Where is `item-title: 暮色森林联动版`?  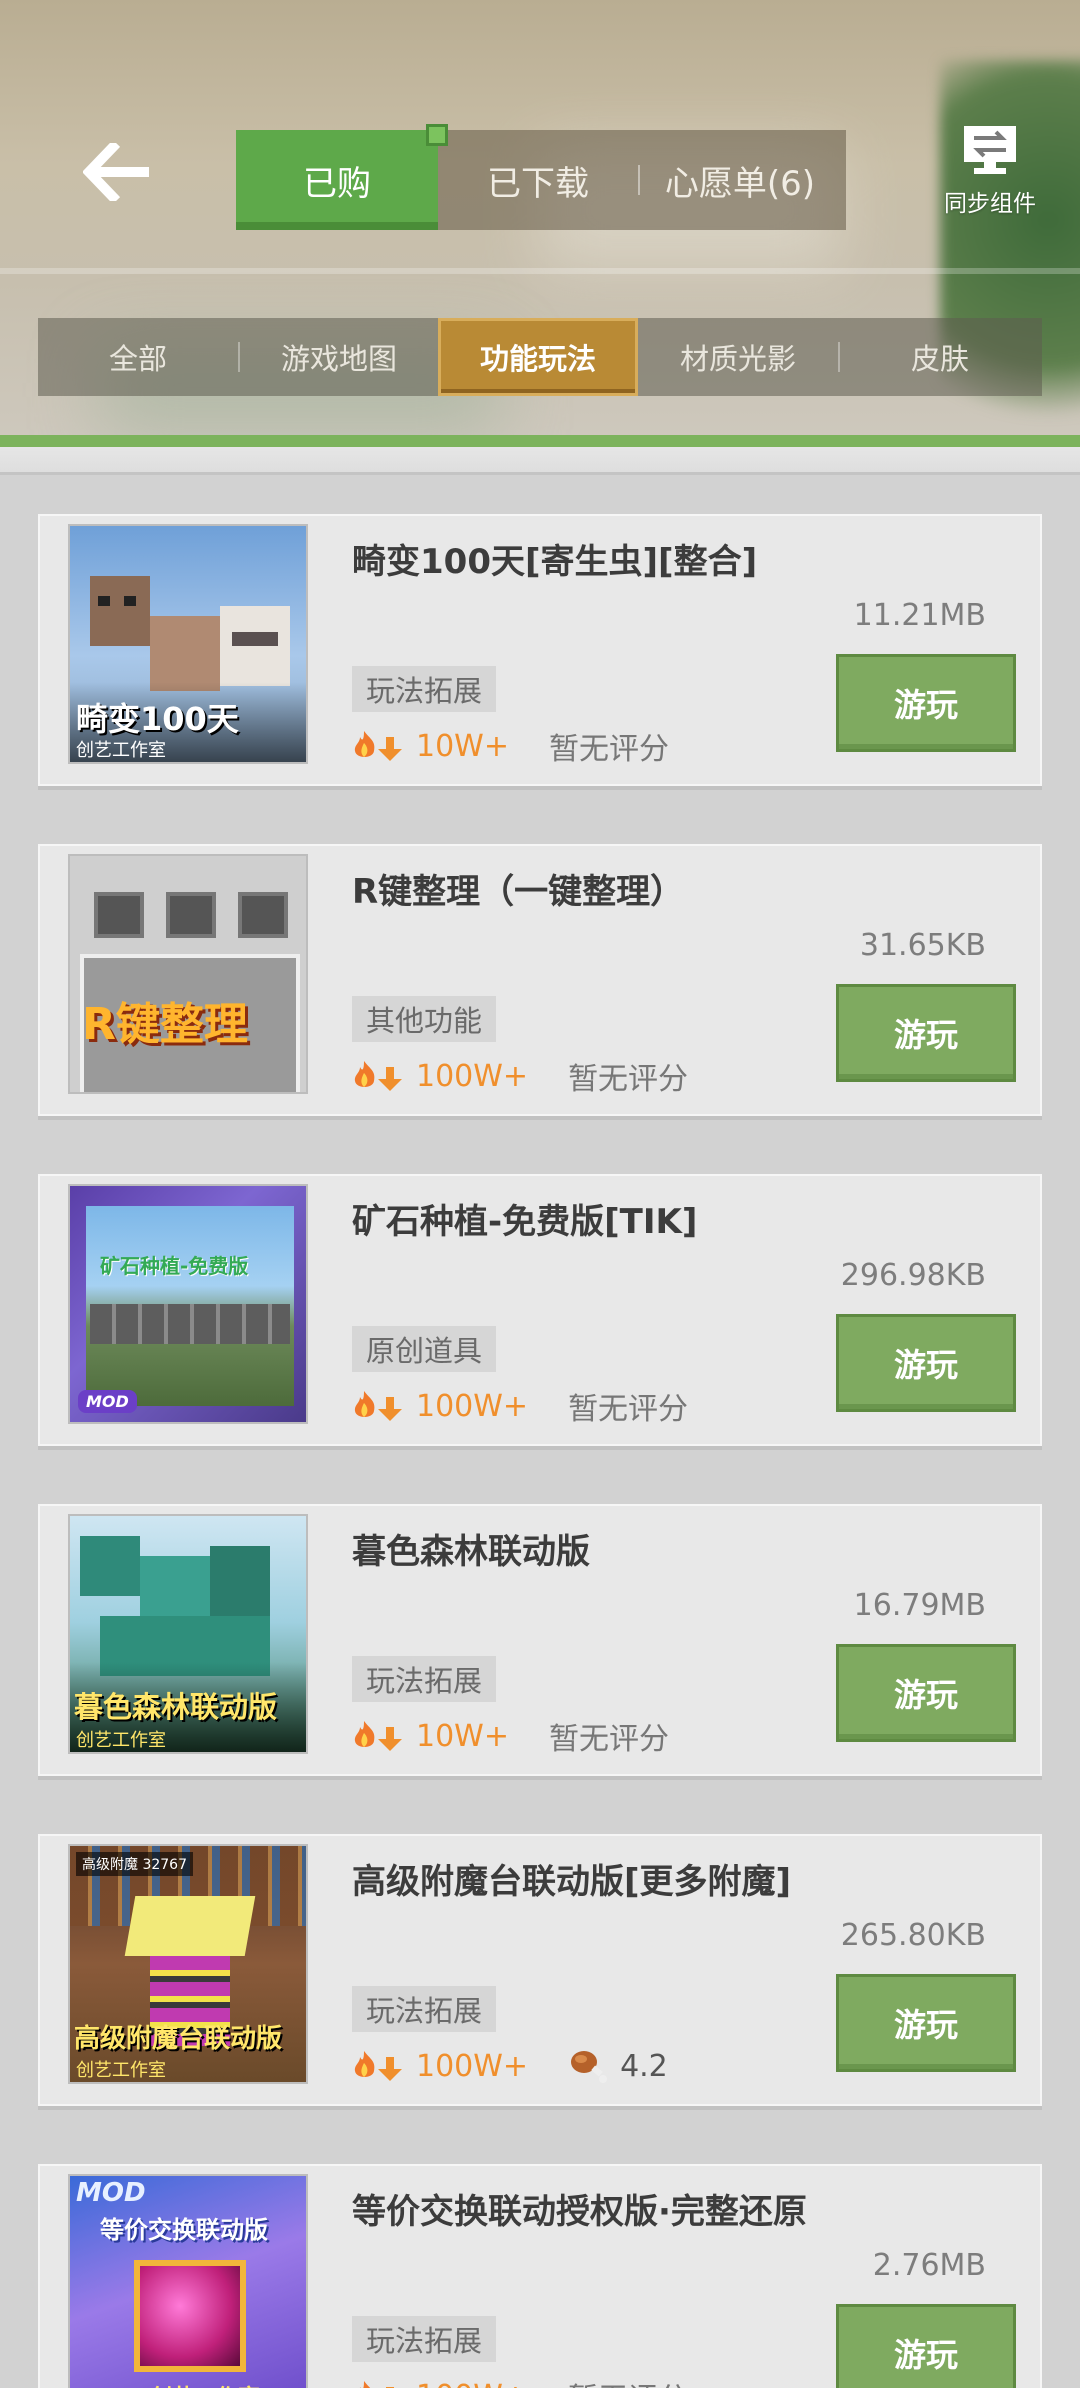 item-title: 暮色森林联动版 is located at coordinates (471, 1552).